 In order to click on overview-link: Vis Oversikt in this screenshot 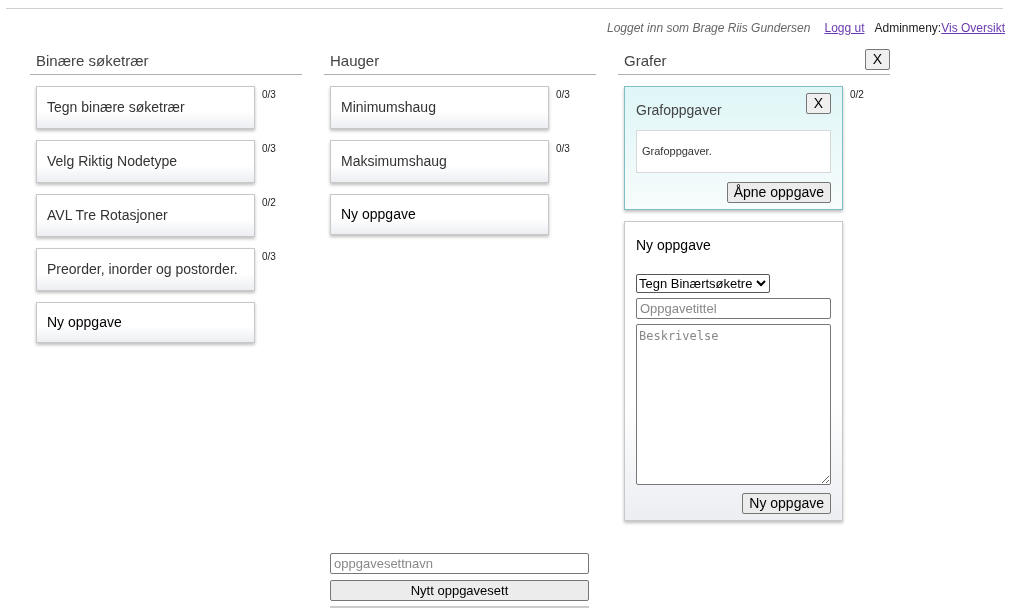, I will do `click(973, 28)`.